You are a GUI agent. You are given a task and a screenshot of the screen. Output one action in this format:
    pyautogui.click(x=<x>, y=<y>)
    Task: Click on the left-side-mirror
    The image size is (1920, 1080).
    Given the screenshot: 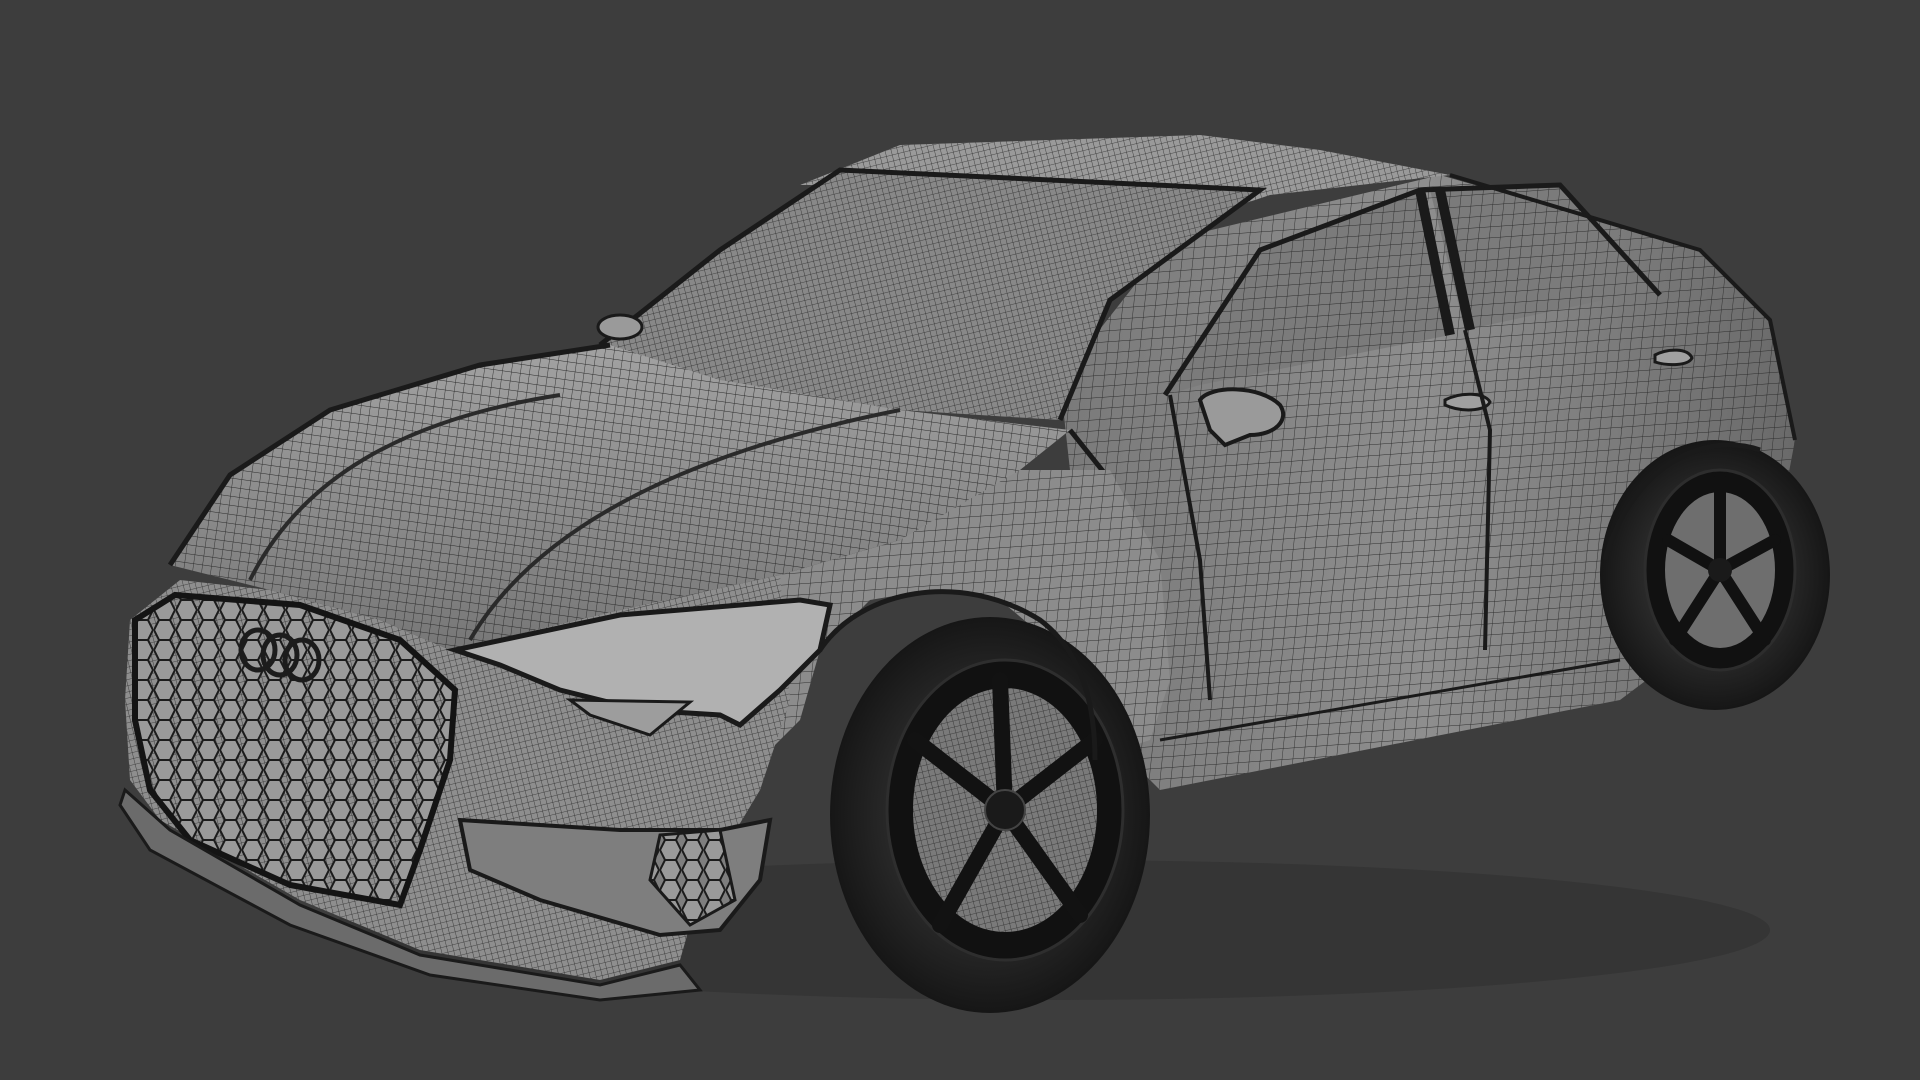 What is the action you would take?
    pyautogui.click(x=620, y=327)
    